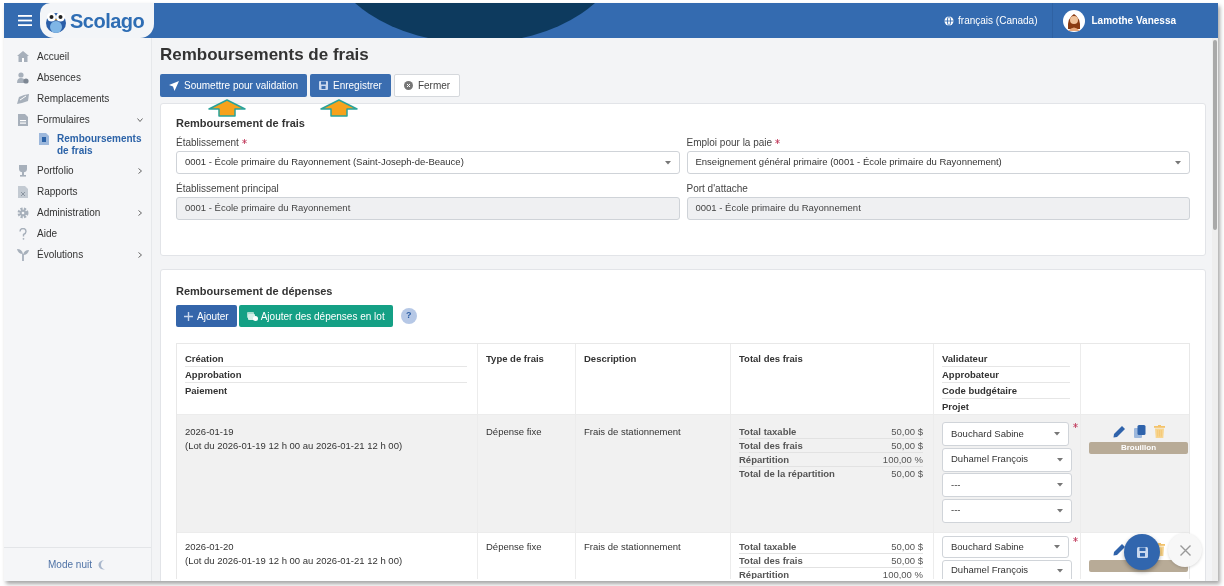 Image resolution: width=1224 pixels, height=586 pixels. Describe the element at coordinates (241, 123) in the screenshot. I see `section-title: Remboursement de frais` at that location.